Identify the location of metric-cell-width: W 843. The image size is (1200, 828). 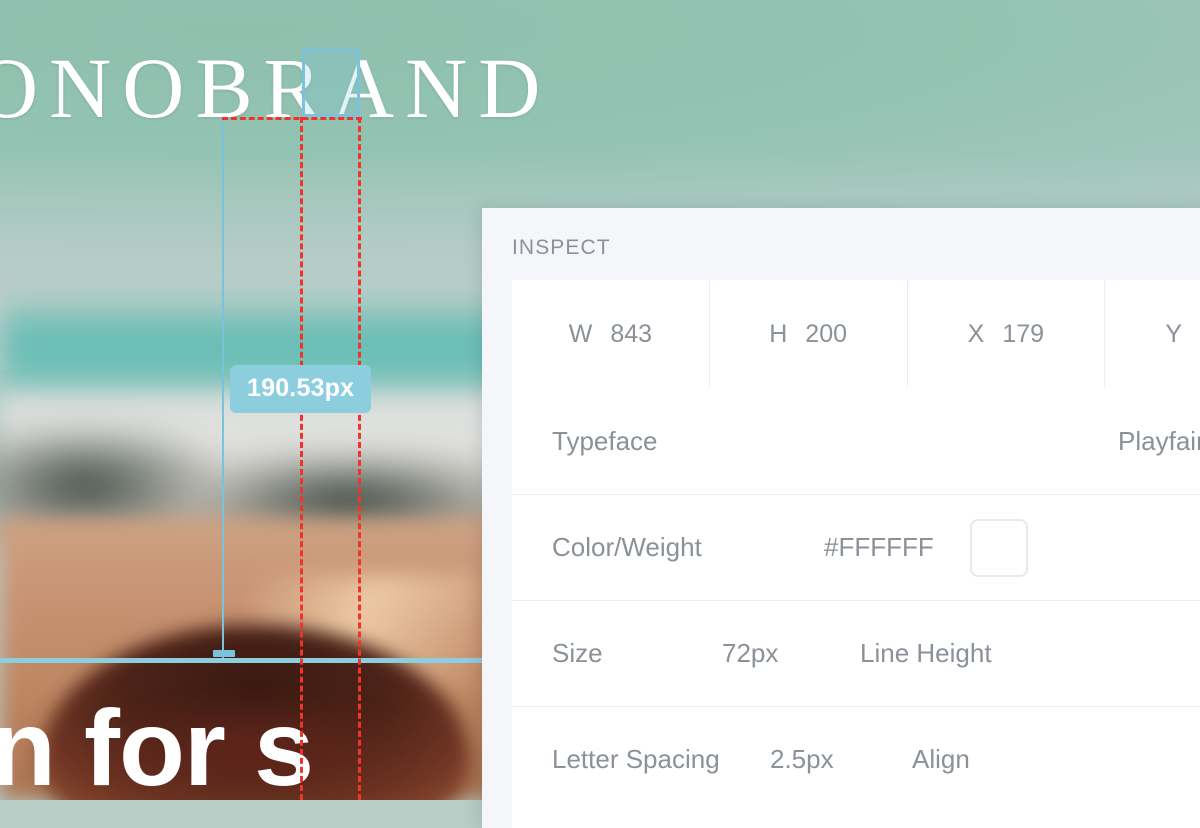
(611, 334).